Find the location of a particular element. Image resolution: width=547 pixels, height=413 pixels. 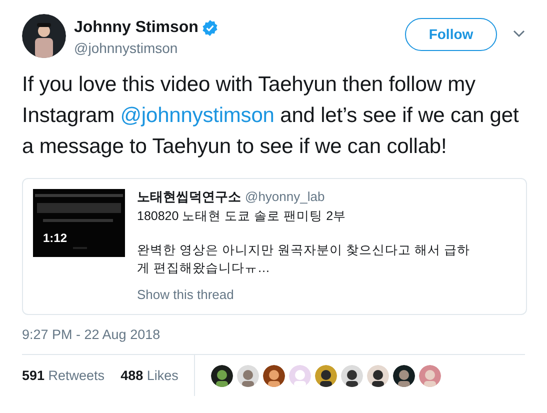

stat-count: 488 Likes is located at coordinates (149, 376).